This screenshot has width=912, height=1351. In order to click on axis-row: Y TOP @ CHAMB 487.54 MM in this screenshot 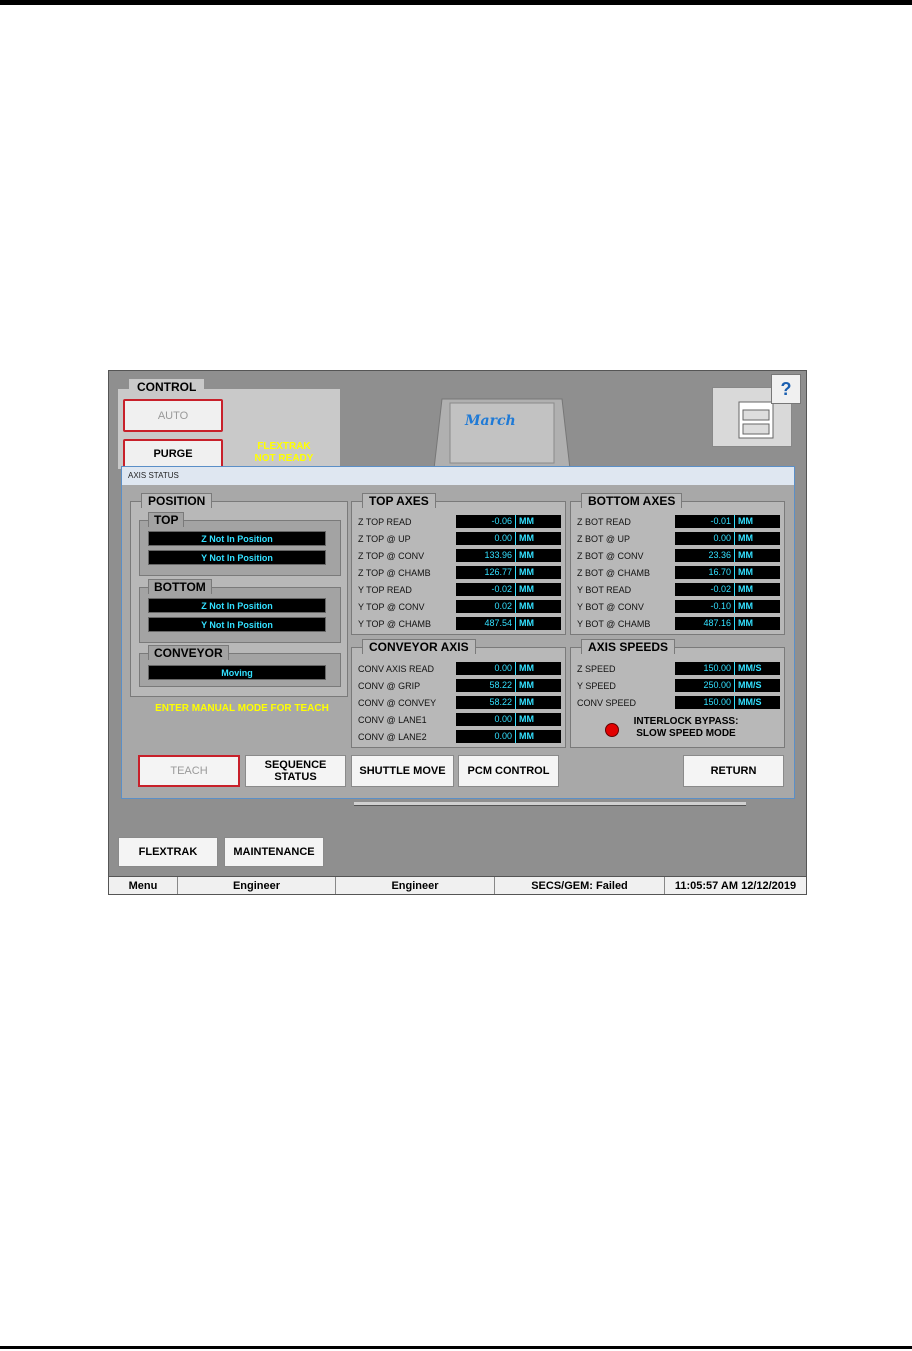, I will do `click(460, 624)`.